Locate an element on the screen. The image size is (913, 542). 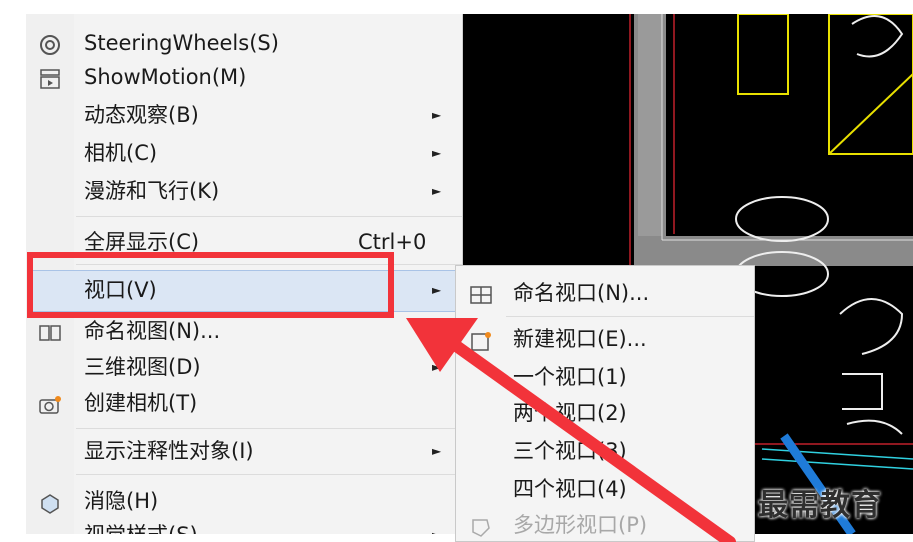
named-view-icon is located at coordinates (50, 331).